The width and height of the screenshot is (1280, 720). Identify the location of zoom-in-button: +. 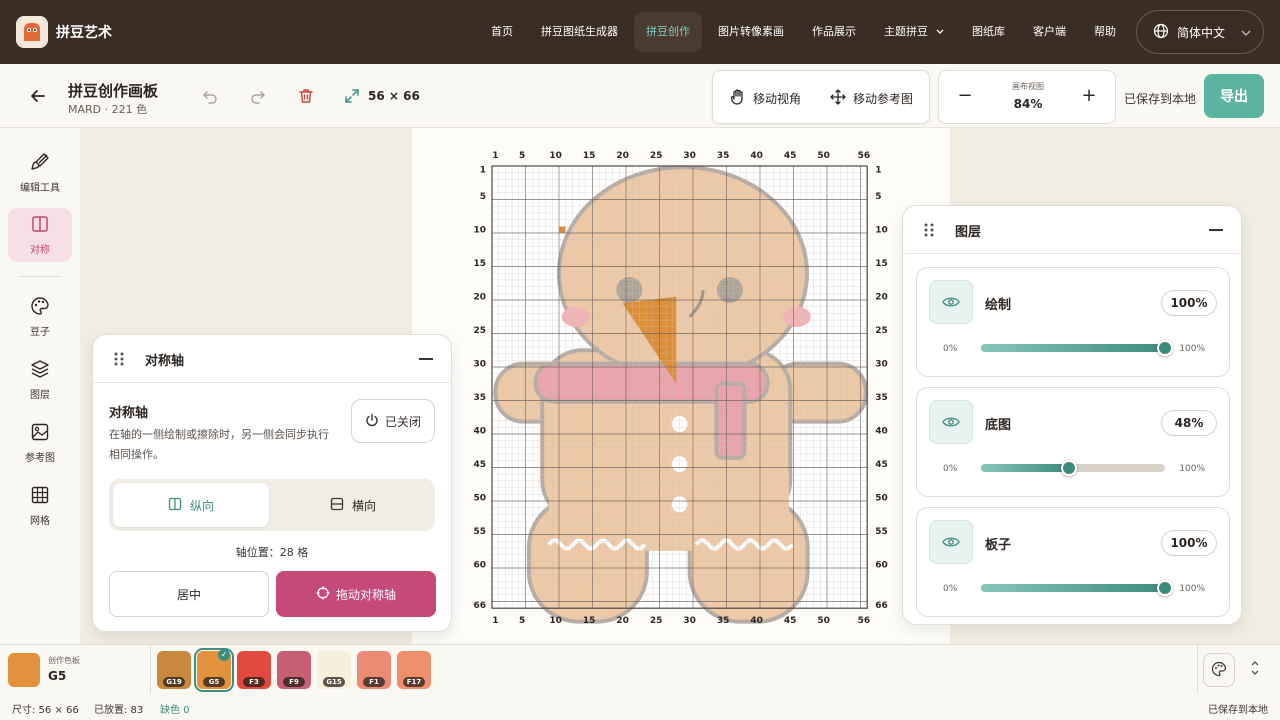
(1089, 95).